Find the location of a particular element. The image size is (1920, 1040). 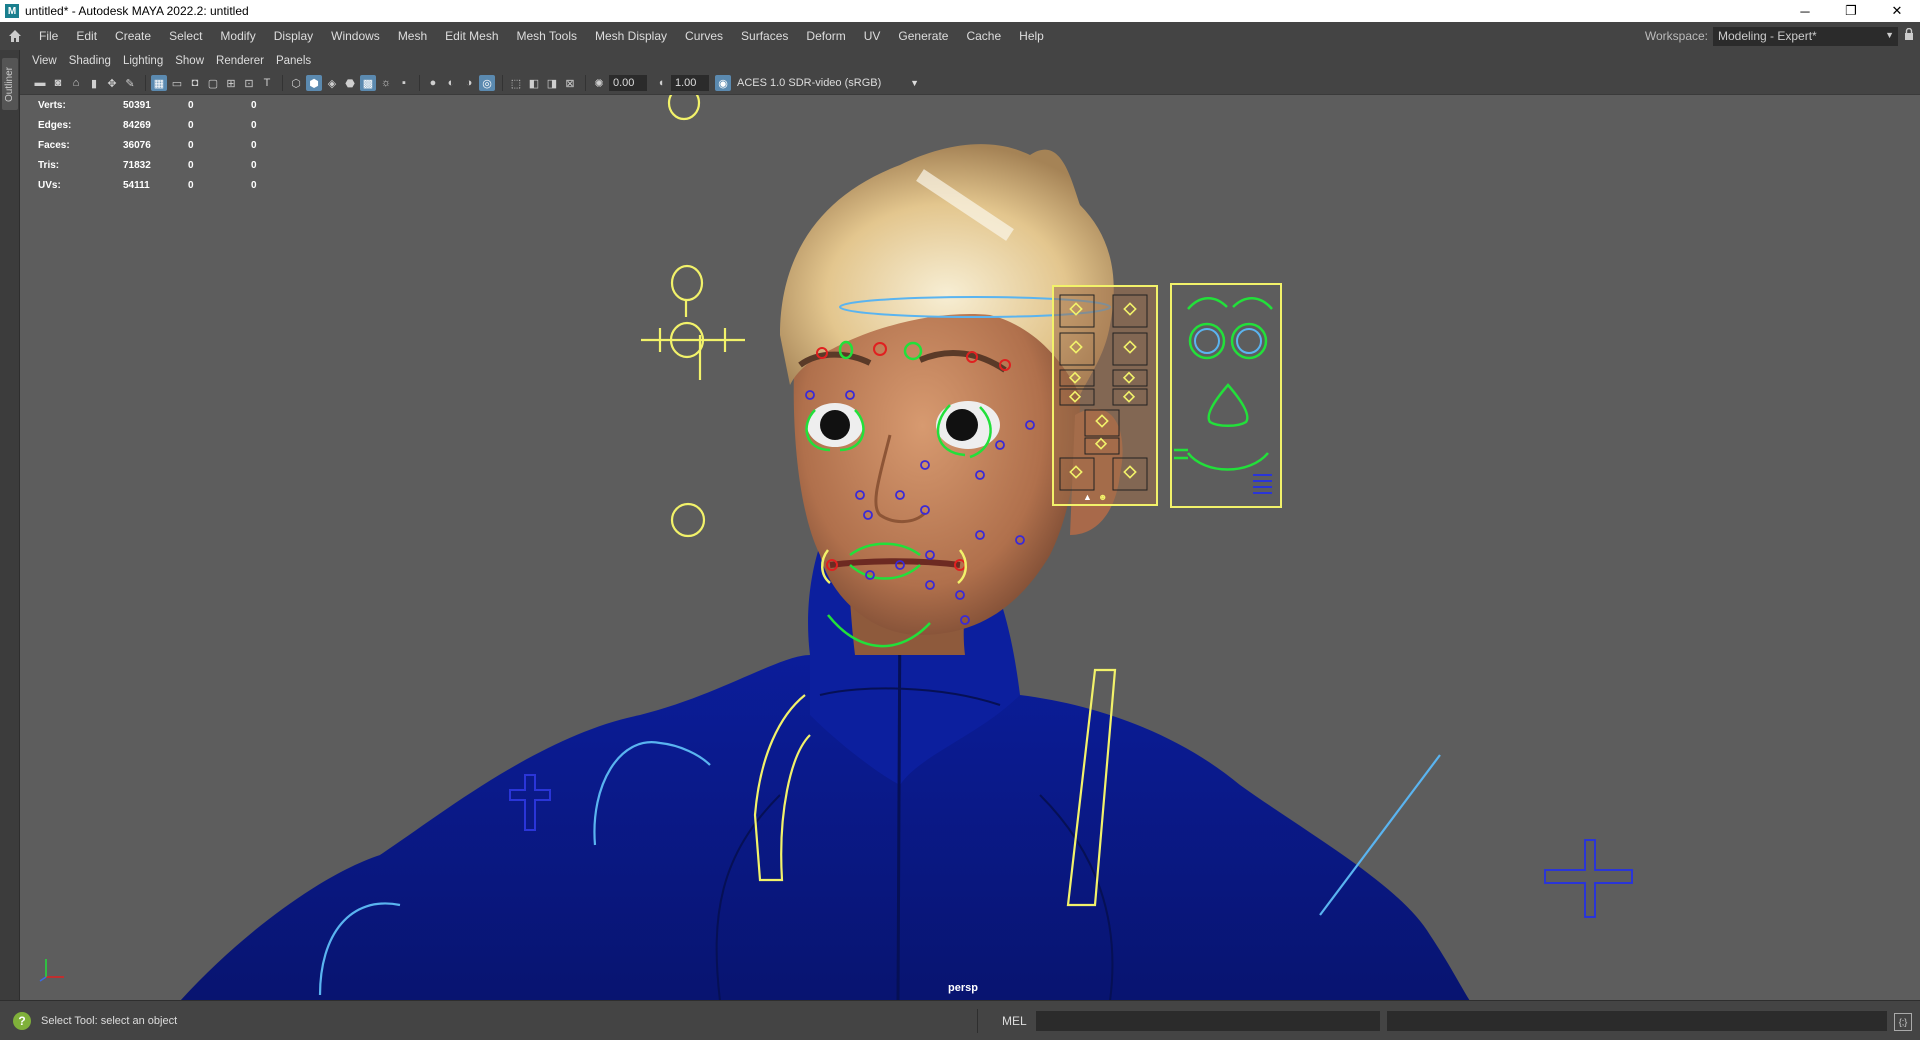

safe-action-icon: ⊡ is located at coordinates (249, 83).